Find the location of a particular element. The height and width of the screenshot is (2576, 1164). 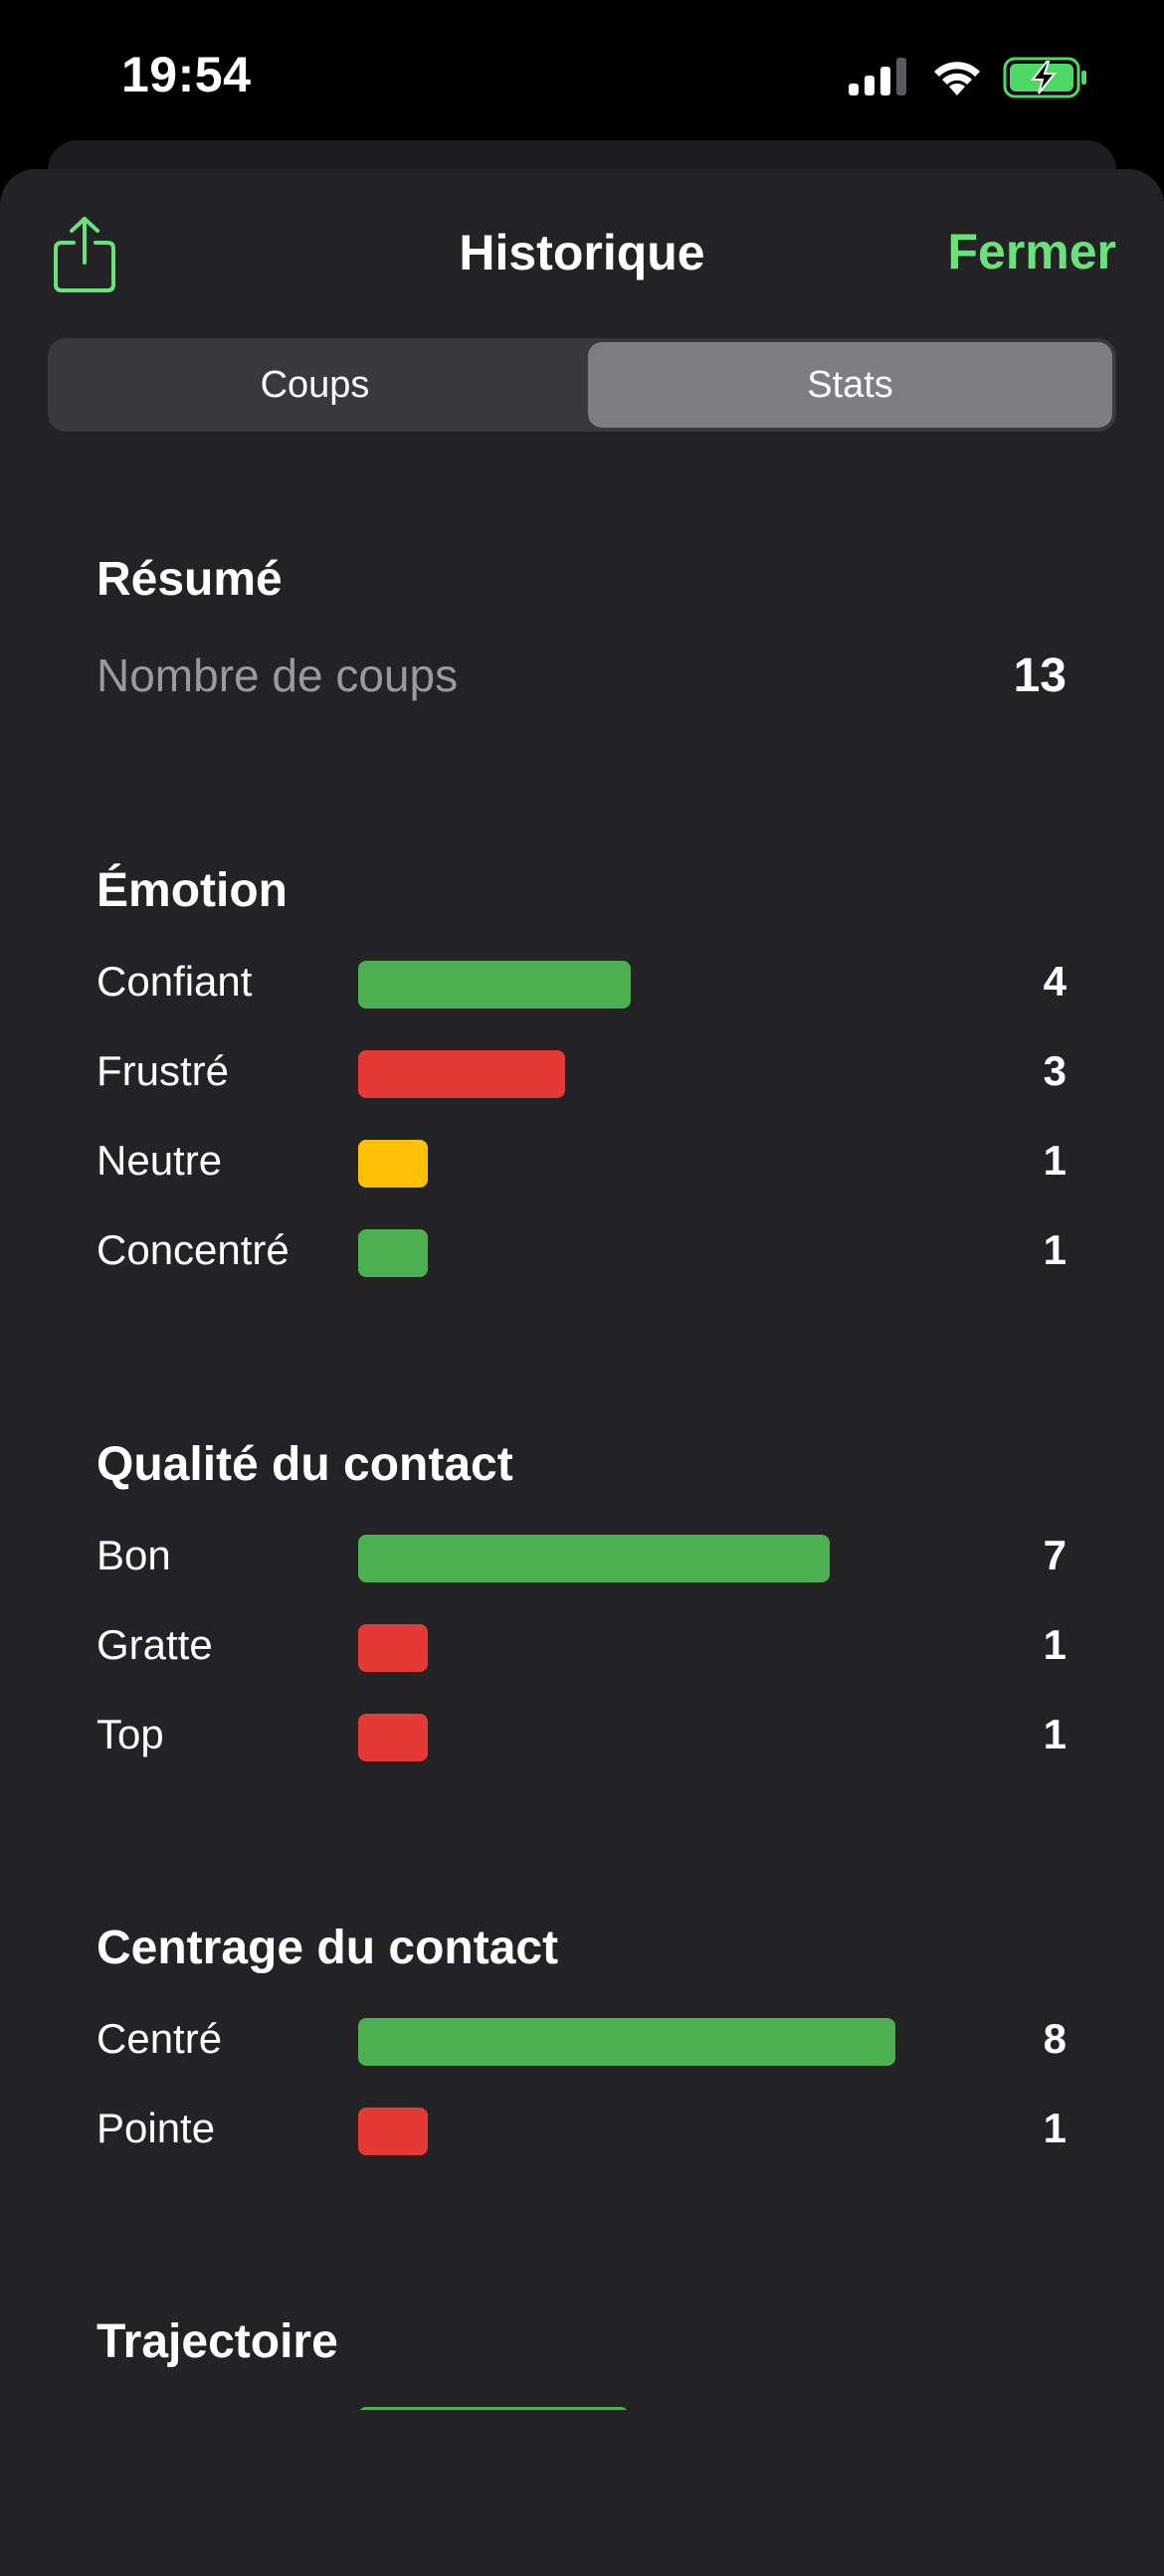

status-bar: 19:54 is located at coordinates (582, 74).